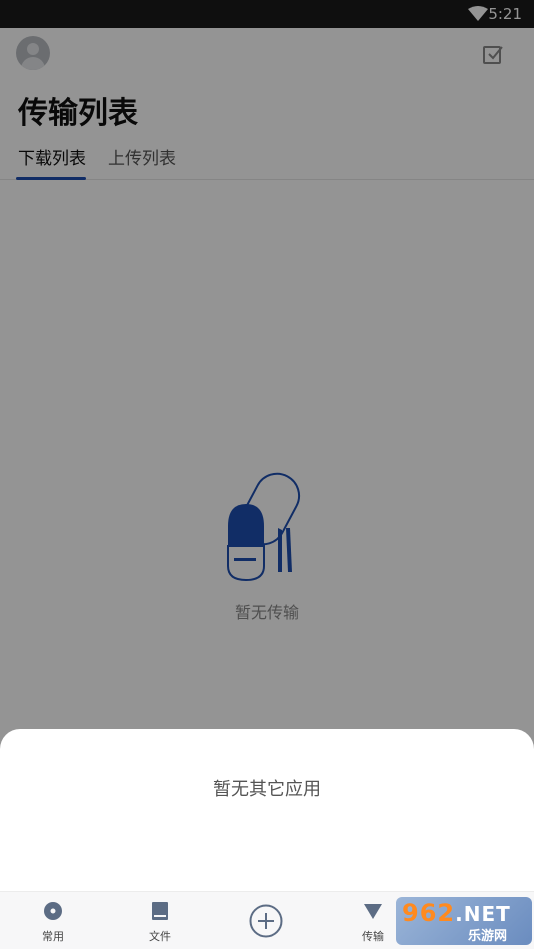 The height and width of the screenshot is (949, 534). Describe the element at coordinates (160, 936) in the screenshot. I see `nav-files-label: 文件` at that location.